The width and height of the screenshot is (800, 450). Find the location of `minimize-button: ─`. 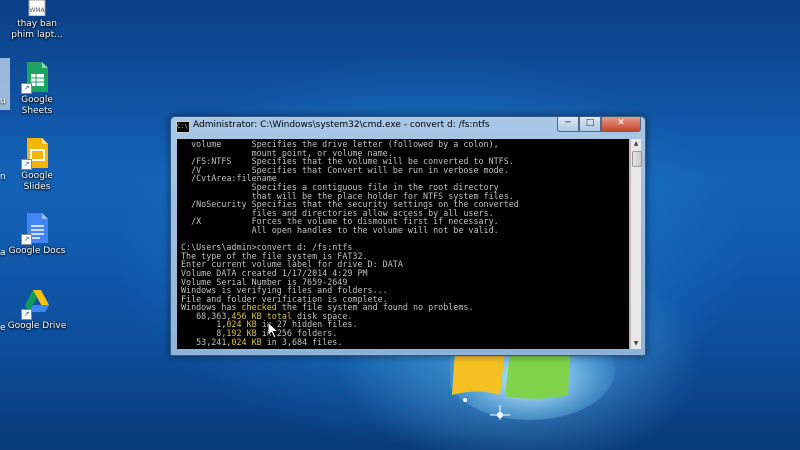

minimize-button: ─ is located at coordinates (568, 124).